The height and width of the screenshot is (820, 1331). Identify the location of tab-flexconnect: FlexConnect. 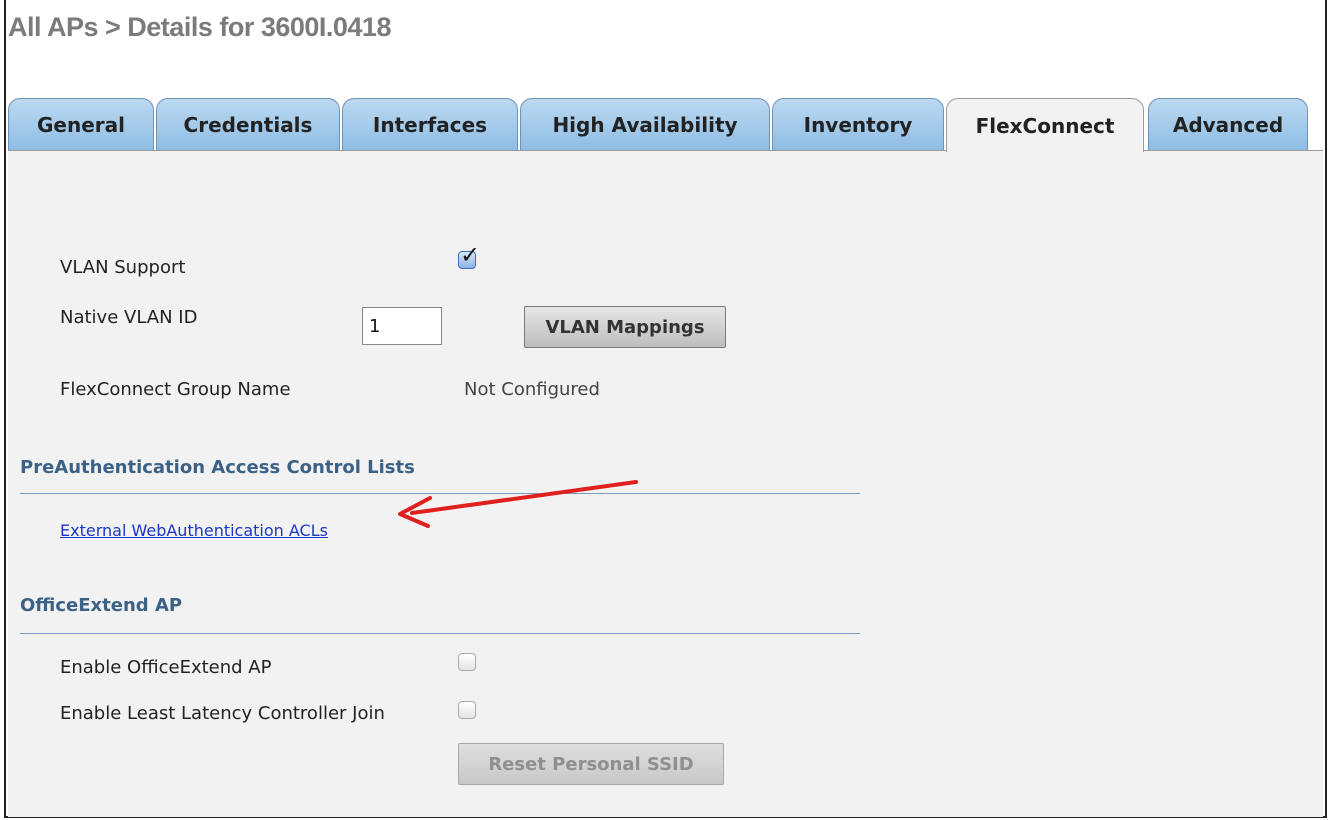
(1045, 125).